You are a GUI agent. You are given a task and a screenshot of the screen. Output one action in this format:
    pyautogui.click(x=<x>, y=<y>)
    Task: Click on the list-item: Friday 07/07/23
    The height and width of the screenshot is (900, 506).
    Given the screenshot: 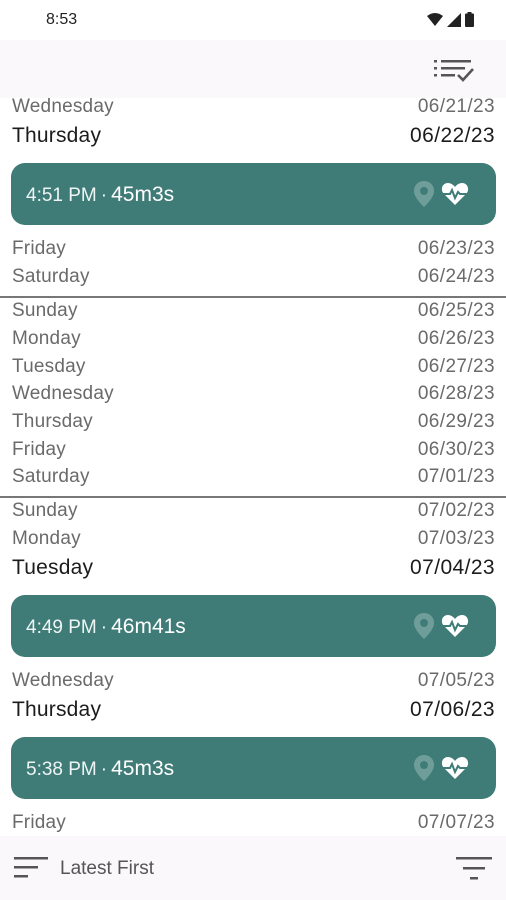 What is the action you would take?
    pyautogui.click(x=253, y=823)
    